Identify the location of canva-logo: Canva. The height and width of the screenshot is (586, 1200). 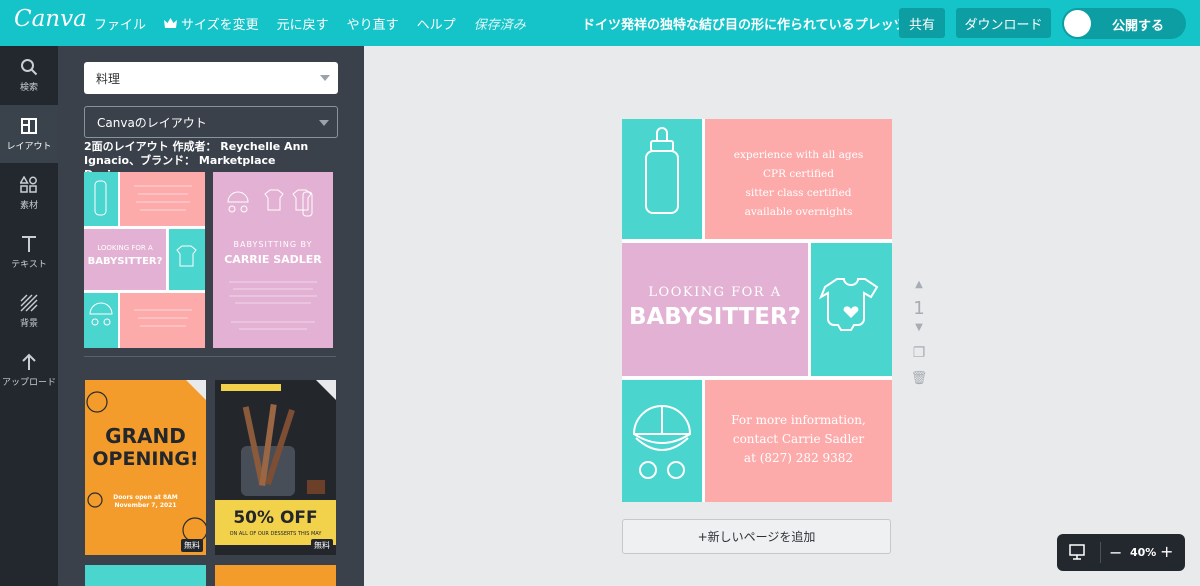
(50, 19).